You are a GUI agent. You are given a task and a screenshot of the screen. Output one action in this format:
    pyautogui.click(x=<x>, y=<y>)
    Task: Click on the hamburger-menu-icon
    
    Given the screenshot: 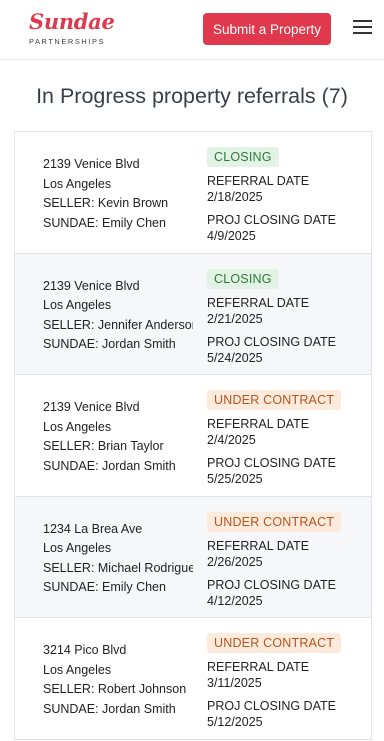 What is the action you would take?
    pyautogui.click(x=362, y=27)
    